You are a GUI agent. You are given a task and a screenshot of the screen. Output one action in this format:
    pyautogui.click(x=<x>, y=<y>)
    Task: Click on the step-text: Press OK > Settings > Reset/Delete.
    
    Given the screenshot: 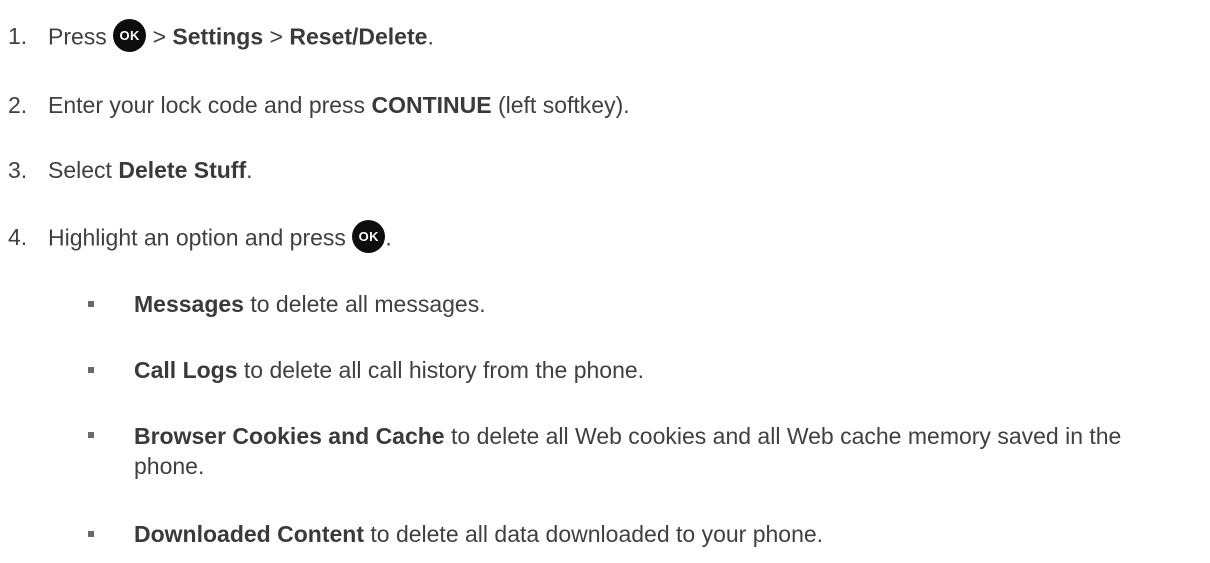 What is the action you would take?
    pyautogui.click(x=241, y=37)
    